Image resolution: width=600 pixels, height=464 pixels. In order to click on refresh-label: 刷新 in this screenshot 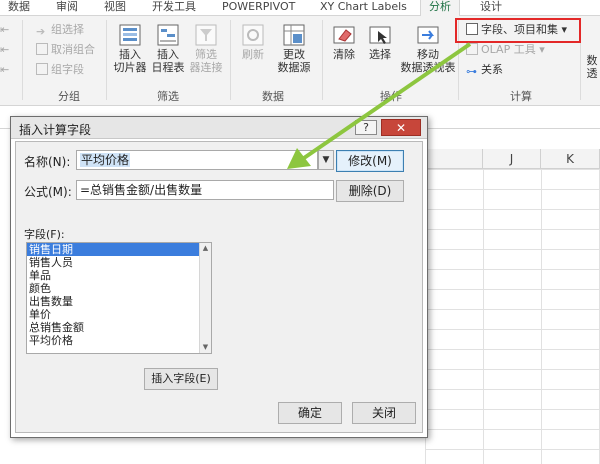, I will do `click(253, 54)`.